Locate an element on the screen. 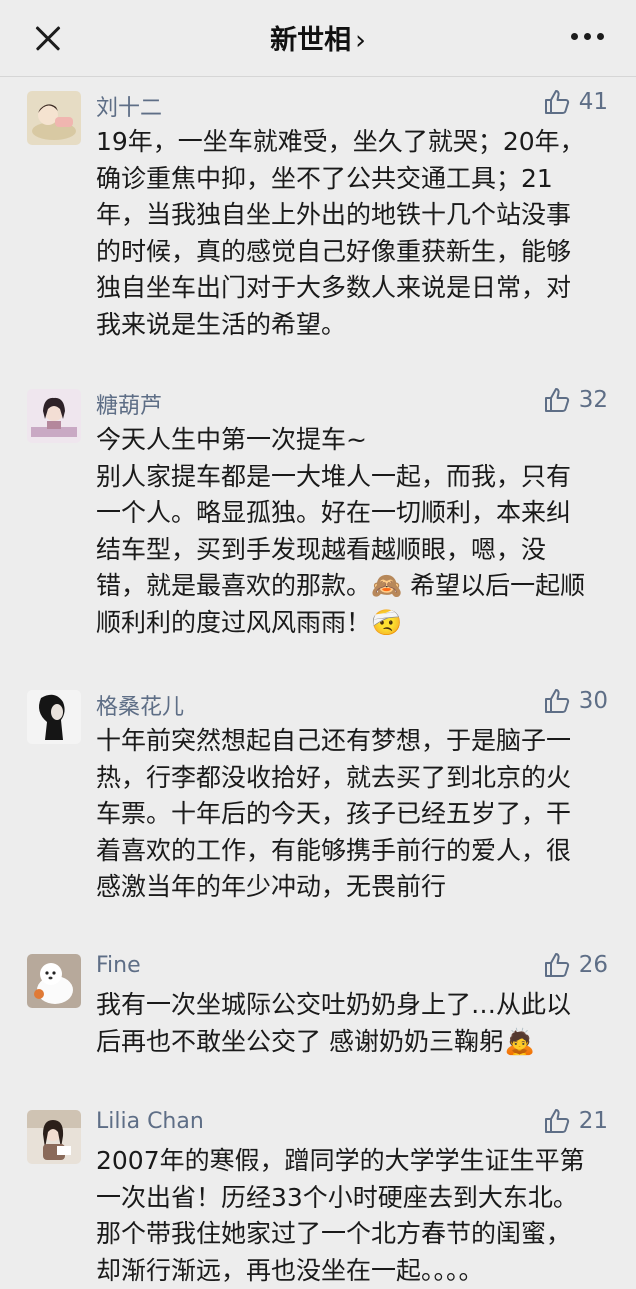 This screenshot has height=1289, width=636. commenter-name: Lilia Chan is located at coordinates (150, 1121).